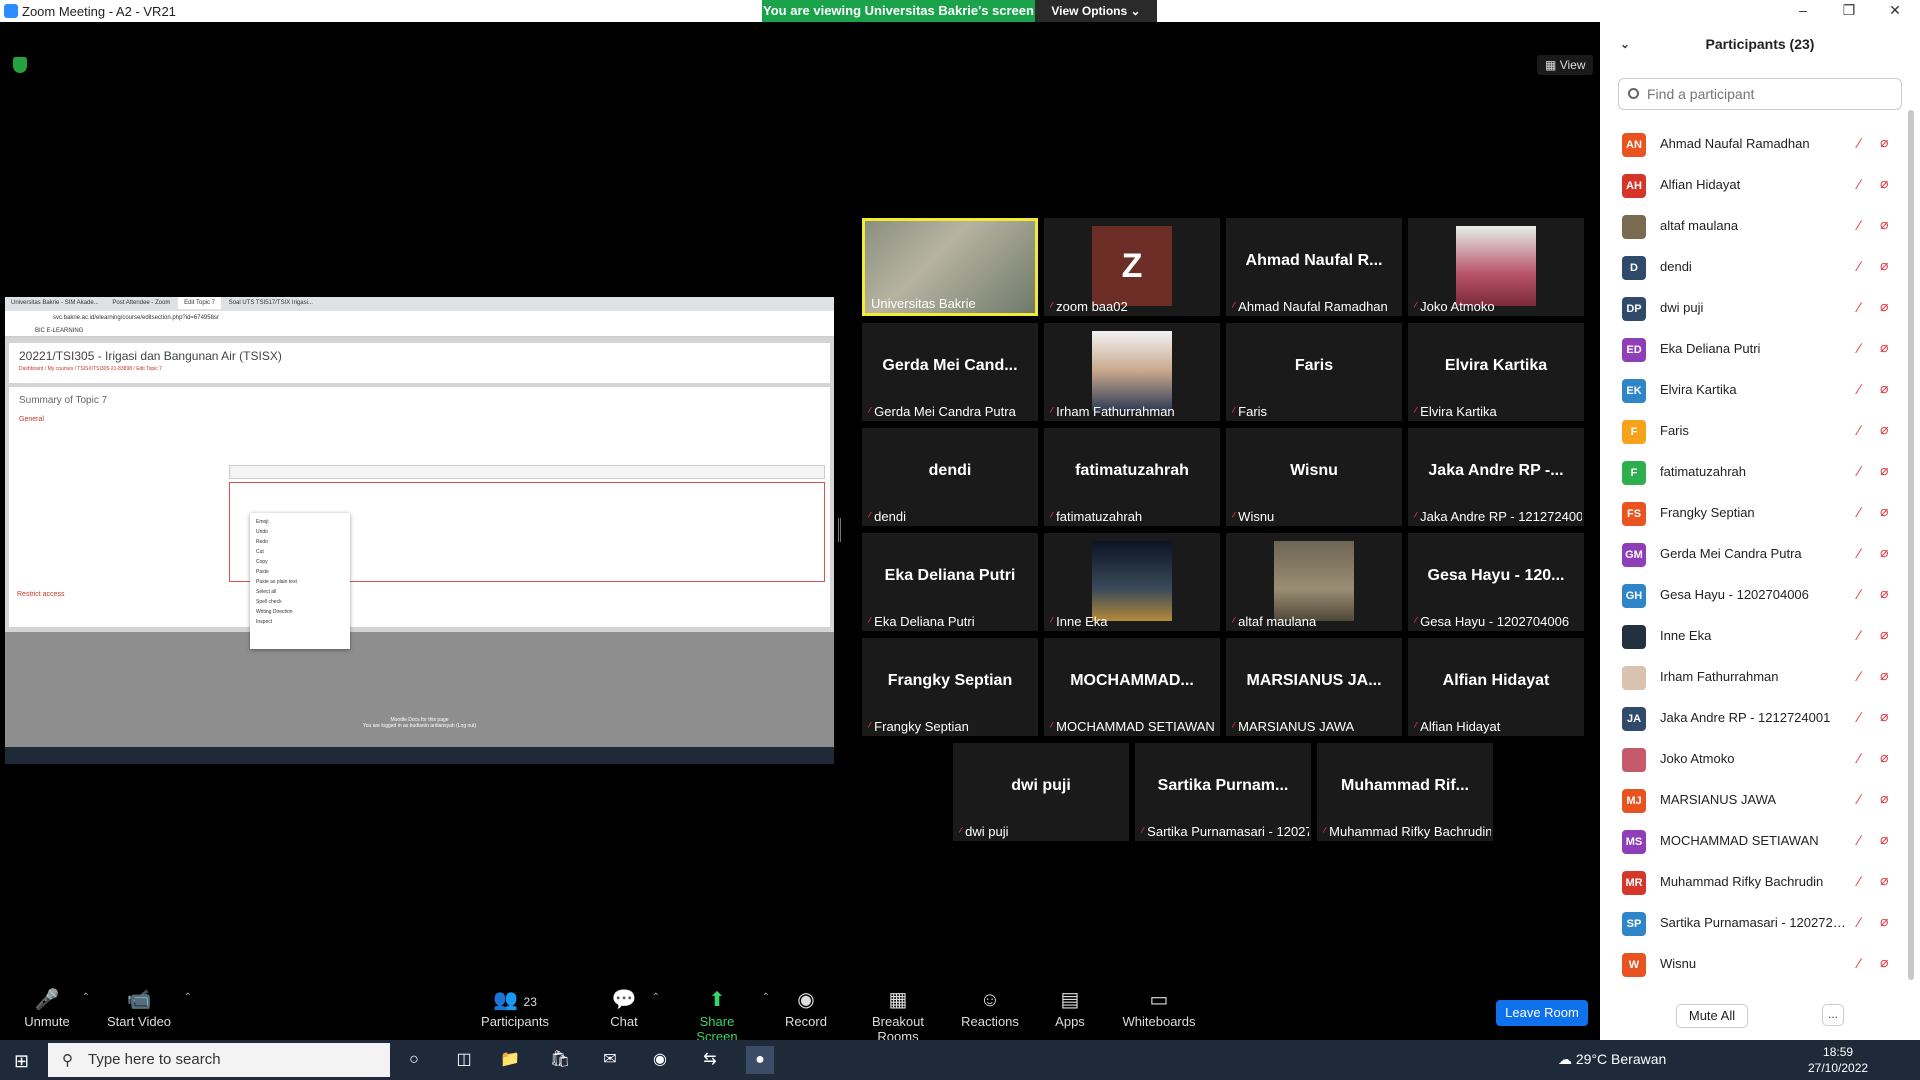 This screenshot has height=1080, width=1920. I want to click on video-tile: Faris ∕ Faris, so click(1314, 372).